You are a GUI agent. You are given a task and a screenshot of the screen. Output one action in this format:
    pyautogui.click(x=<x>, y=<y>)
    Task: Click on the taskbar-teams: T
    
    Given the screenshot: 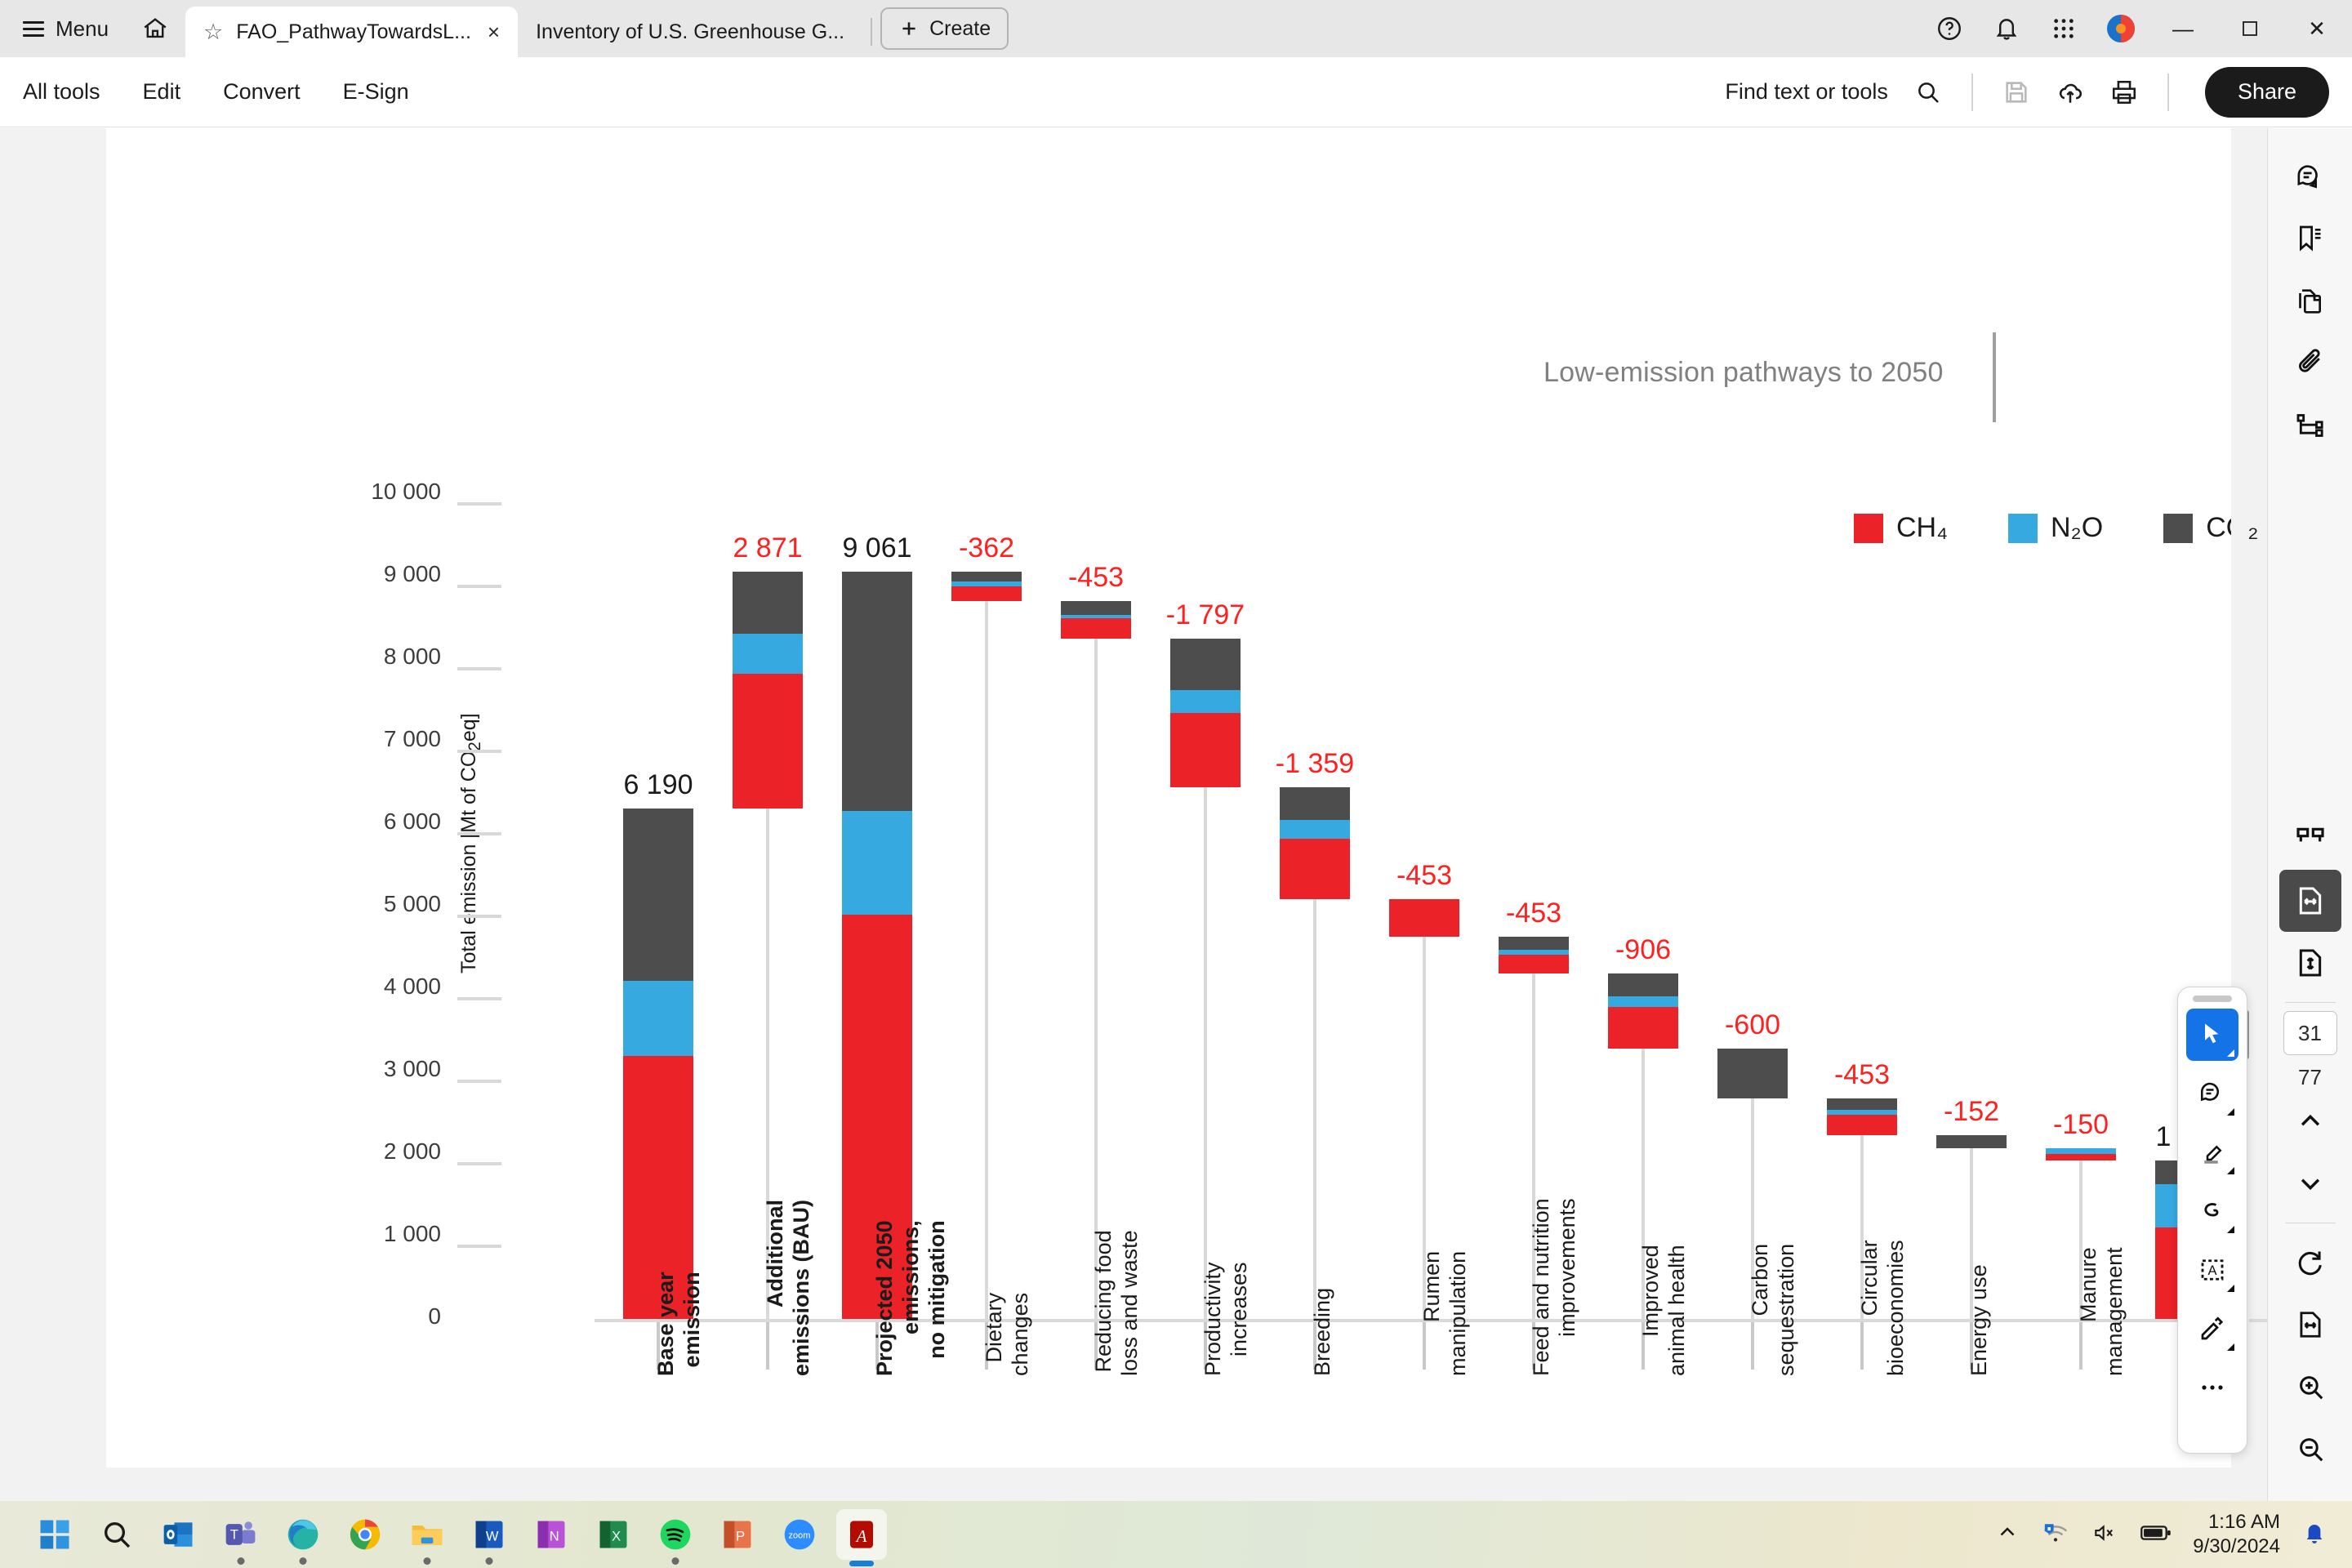 What is the action you would take?
    pyautogui.click(x=241, y=1537)
    